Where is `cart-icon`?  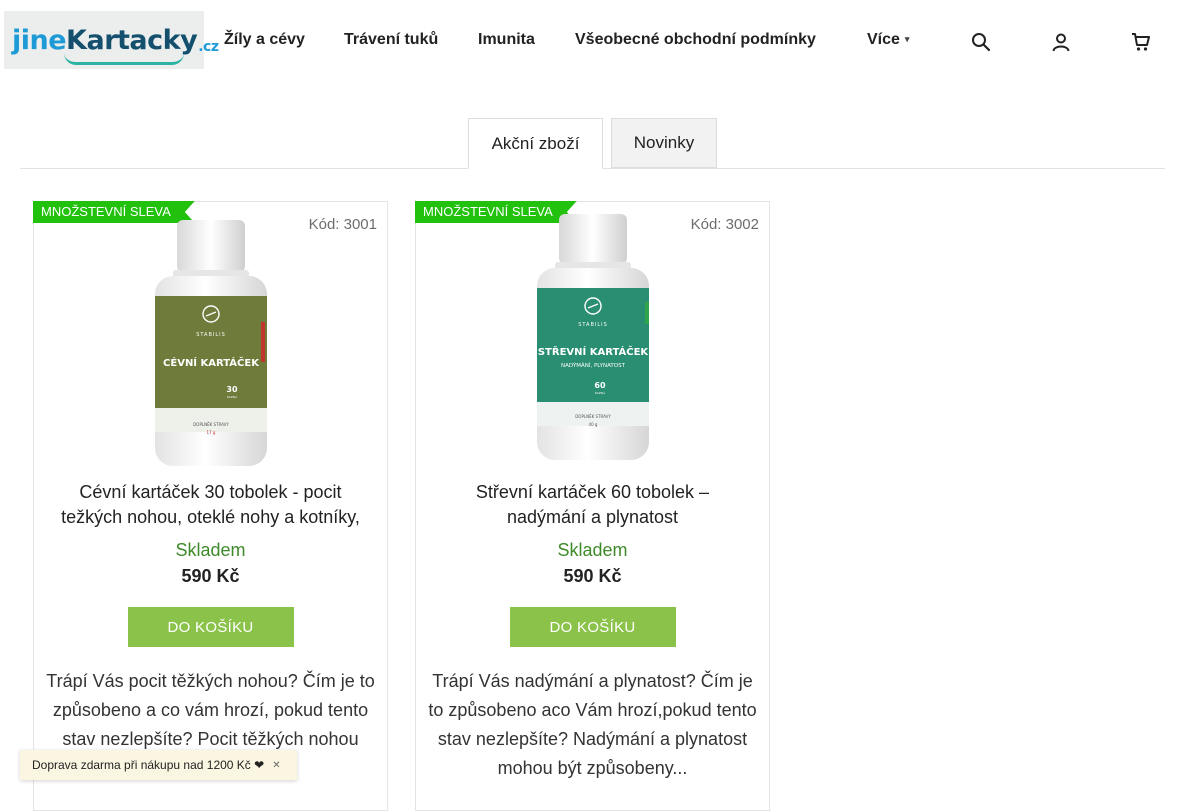 cart-icon is located at coordinates (1141, 42).